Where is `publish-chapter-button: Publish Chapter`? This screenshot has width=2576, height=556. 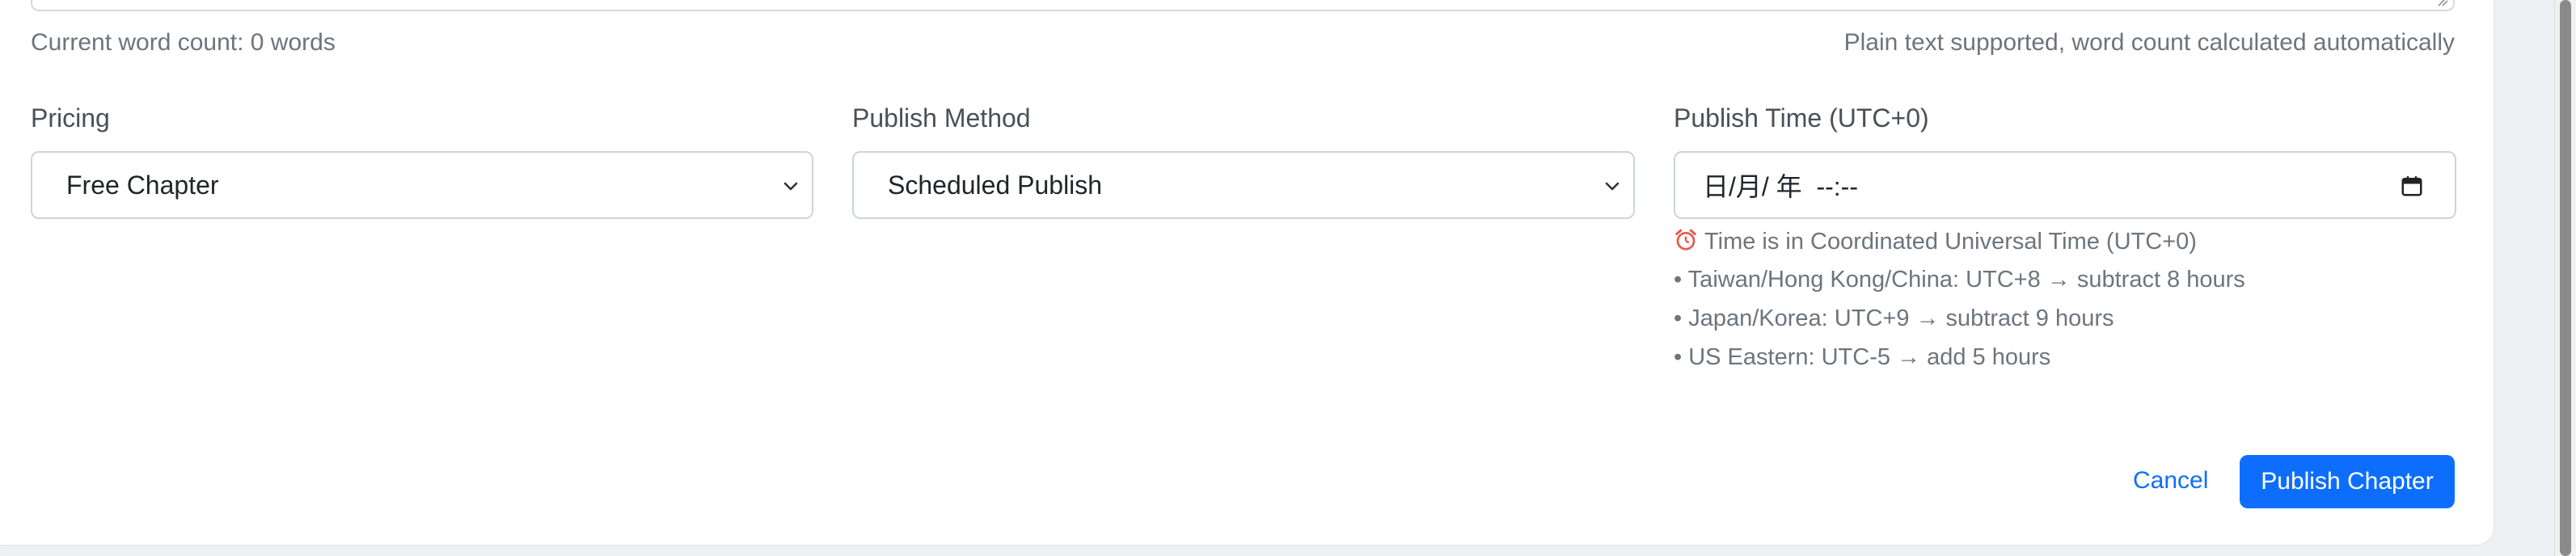 publish-chapter-button: Publish Chapter is located at coordinates (2347, 481).